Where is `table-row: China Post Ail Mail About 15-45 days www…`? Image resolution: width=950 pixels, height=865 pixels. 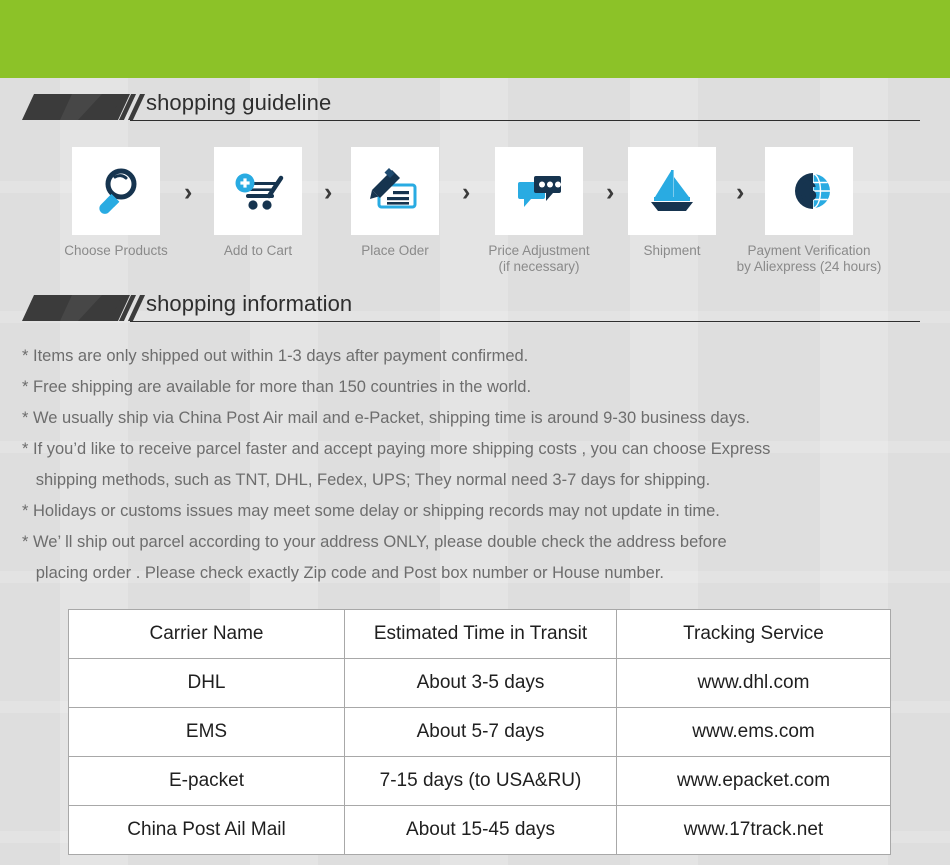
table-row: China Post Ail Mail About 15-45 days www… is located at coordinates (479, 830).